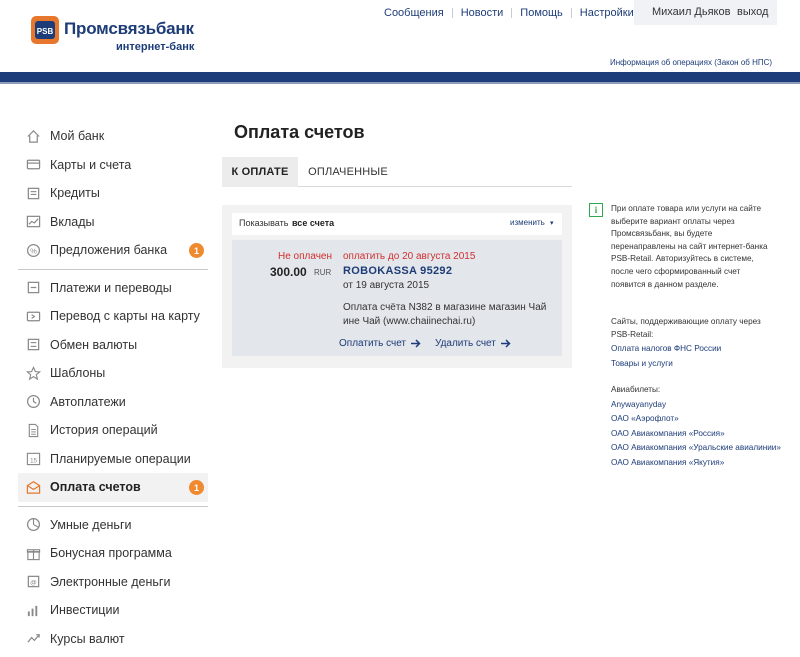 The height and width of the screenshot is (657, 800). I want to click on logo-name: Промсвязьбанк, so click(129, 28).